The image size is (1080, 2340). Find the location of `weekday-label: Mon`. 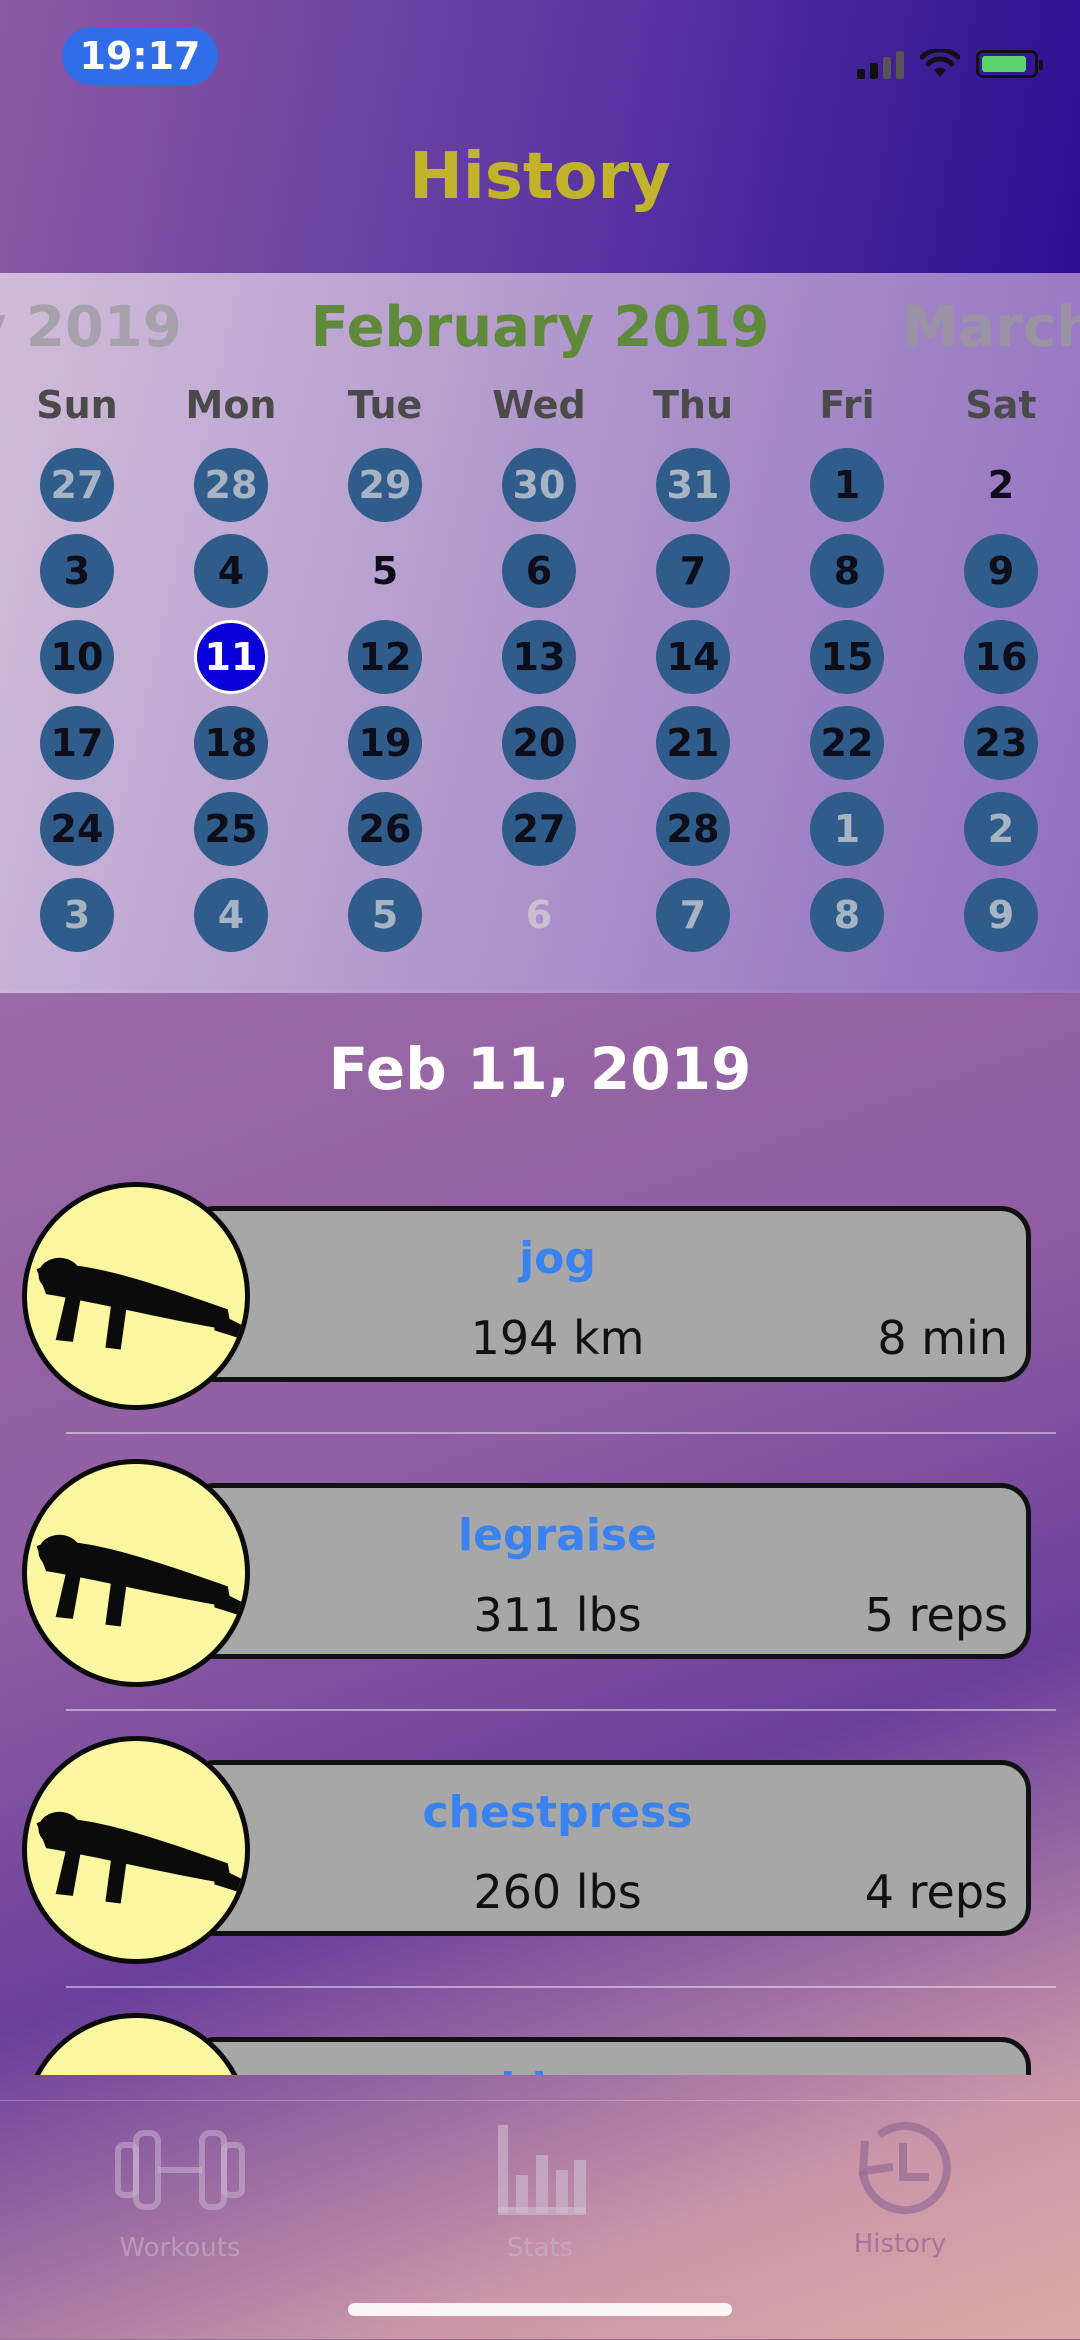

weekday-label: Mon is located at coordinates (231, 405).